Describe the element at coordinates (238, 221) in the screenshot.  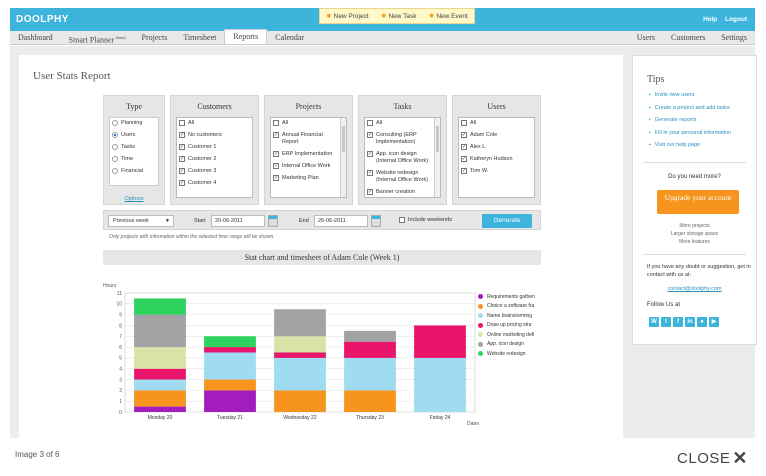
I see `start-date-input: 20-06-2011` at that location.